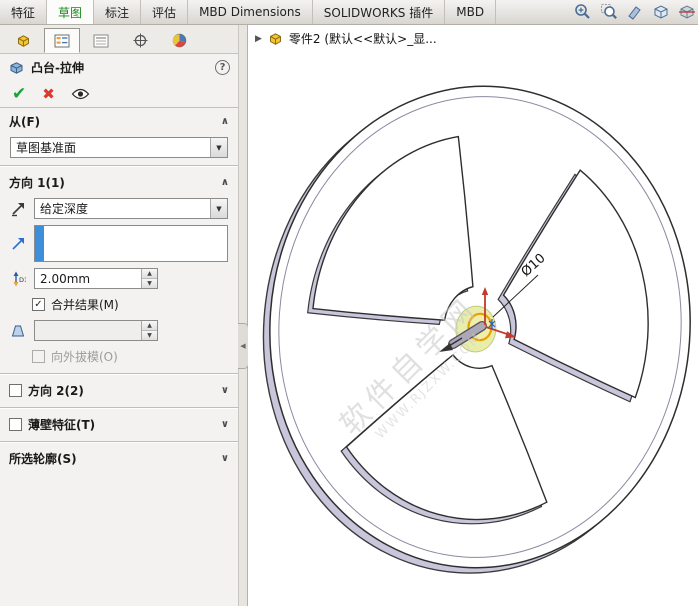 The height and width of the screenshot is (606, 698). Describe the element at coordinates (379, 12) in the screenshot. I see `tab-solidworks-addins: SOLIDWORKS 插件` at that location.